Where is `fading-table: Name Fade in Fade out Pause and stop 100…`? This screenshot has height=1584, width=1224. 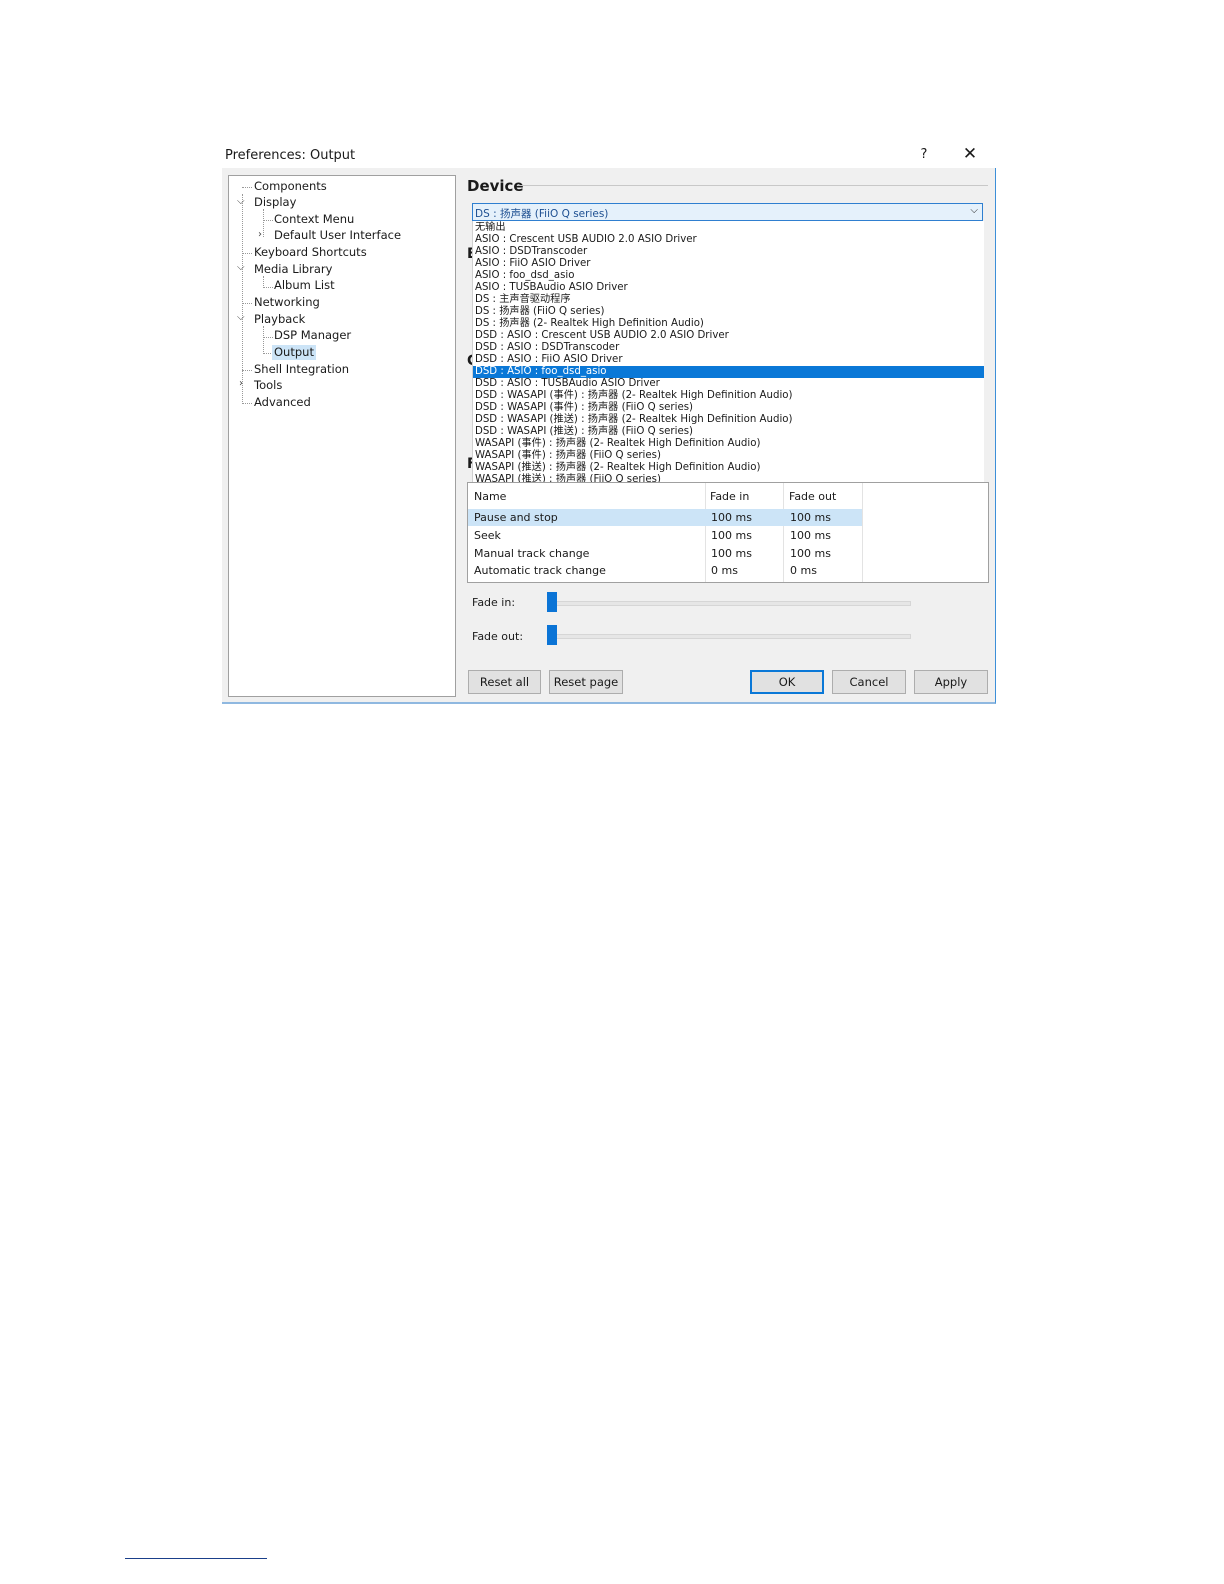 fading-table: Name Fade in Fade out Pause and stop 100… is located at coordinates (728, 532).